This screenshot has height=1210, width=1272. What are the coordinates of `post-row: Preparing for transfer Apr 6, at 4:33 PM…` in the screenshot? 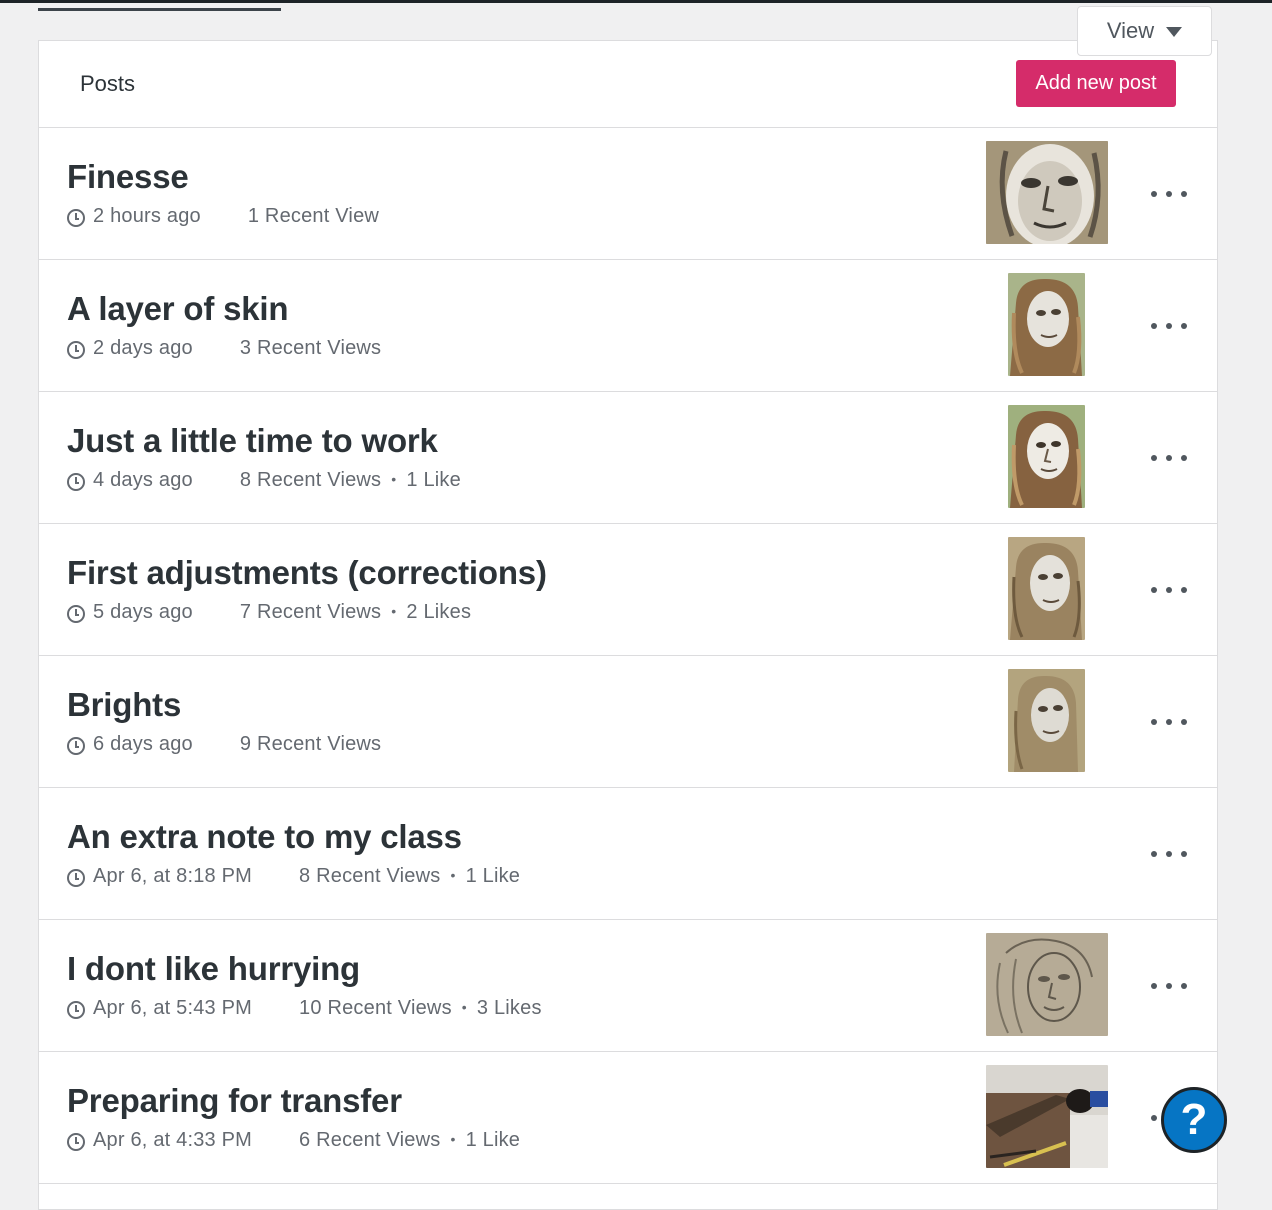 It's located at (628, 1118).